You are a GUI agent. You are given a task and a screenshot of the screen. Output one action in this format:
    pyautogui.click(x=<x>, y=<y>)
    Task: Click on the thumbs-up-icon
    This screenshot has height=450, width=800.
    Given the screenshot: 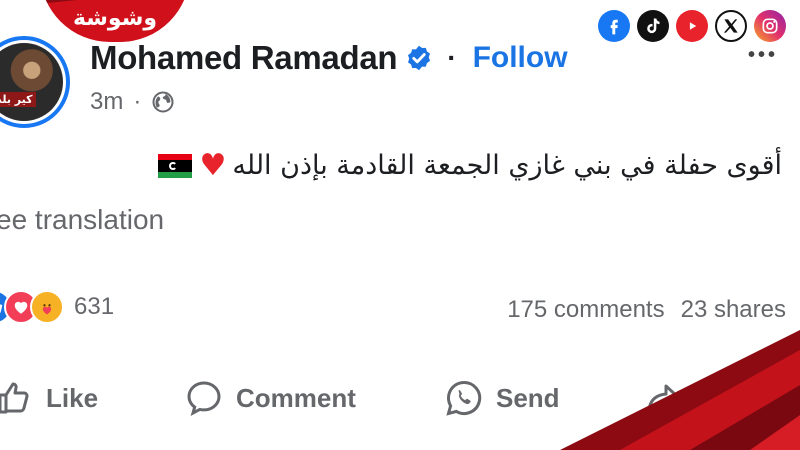 What is the action you would take?
    pyautogui.click(x=14, y=398)
    